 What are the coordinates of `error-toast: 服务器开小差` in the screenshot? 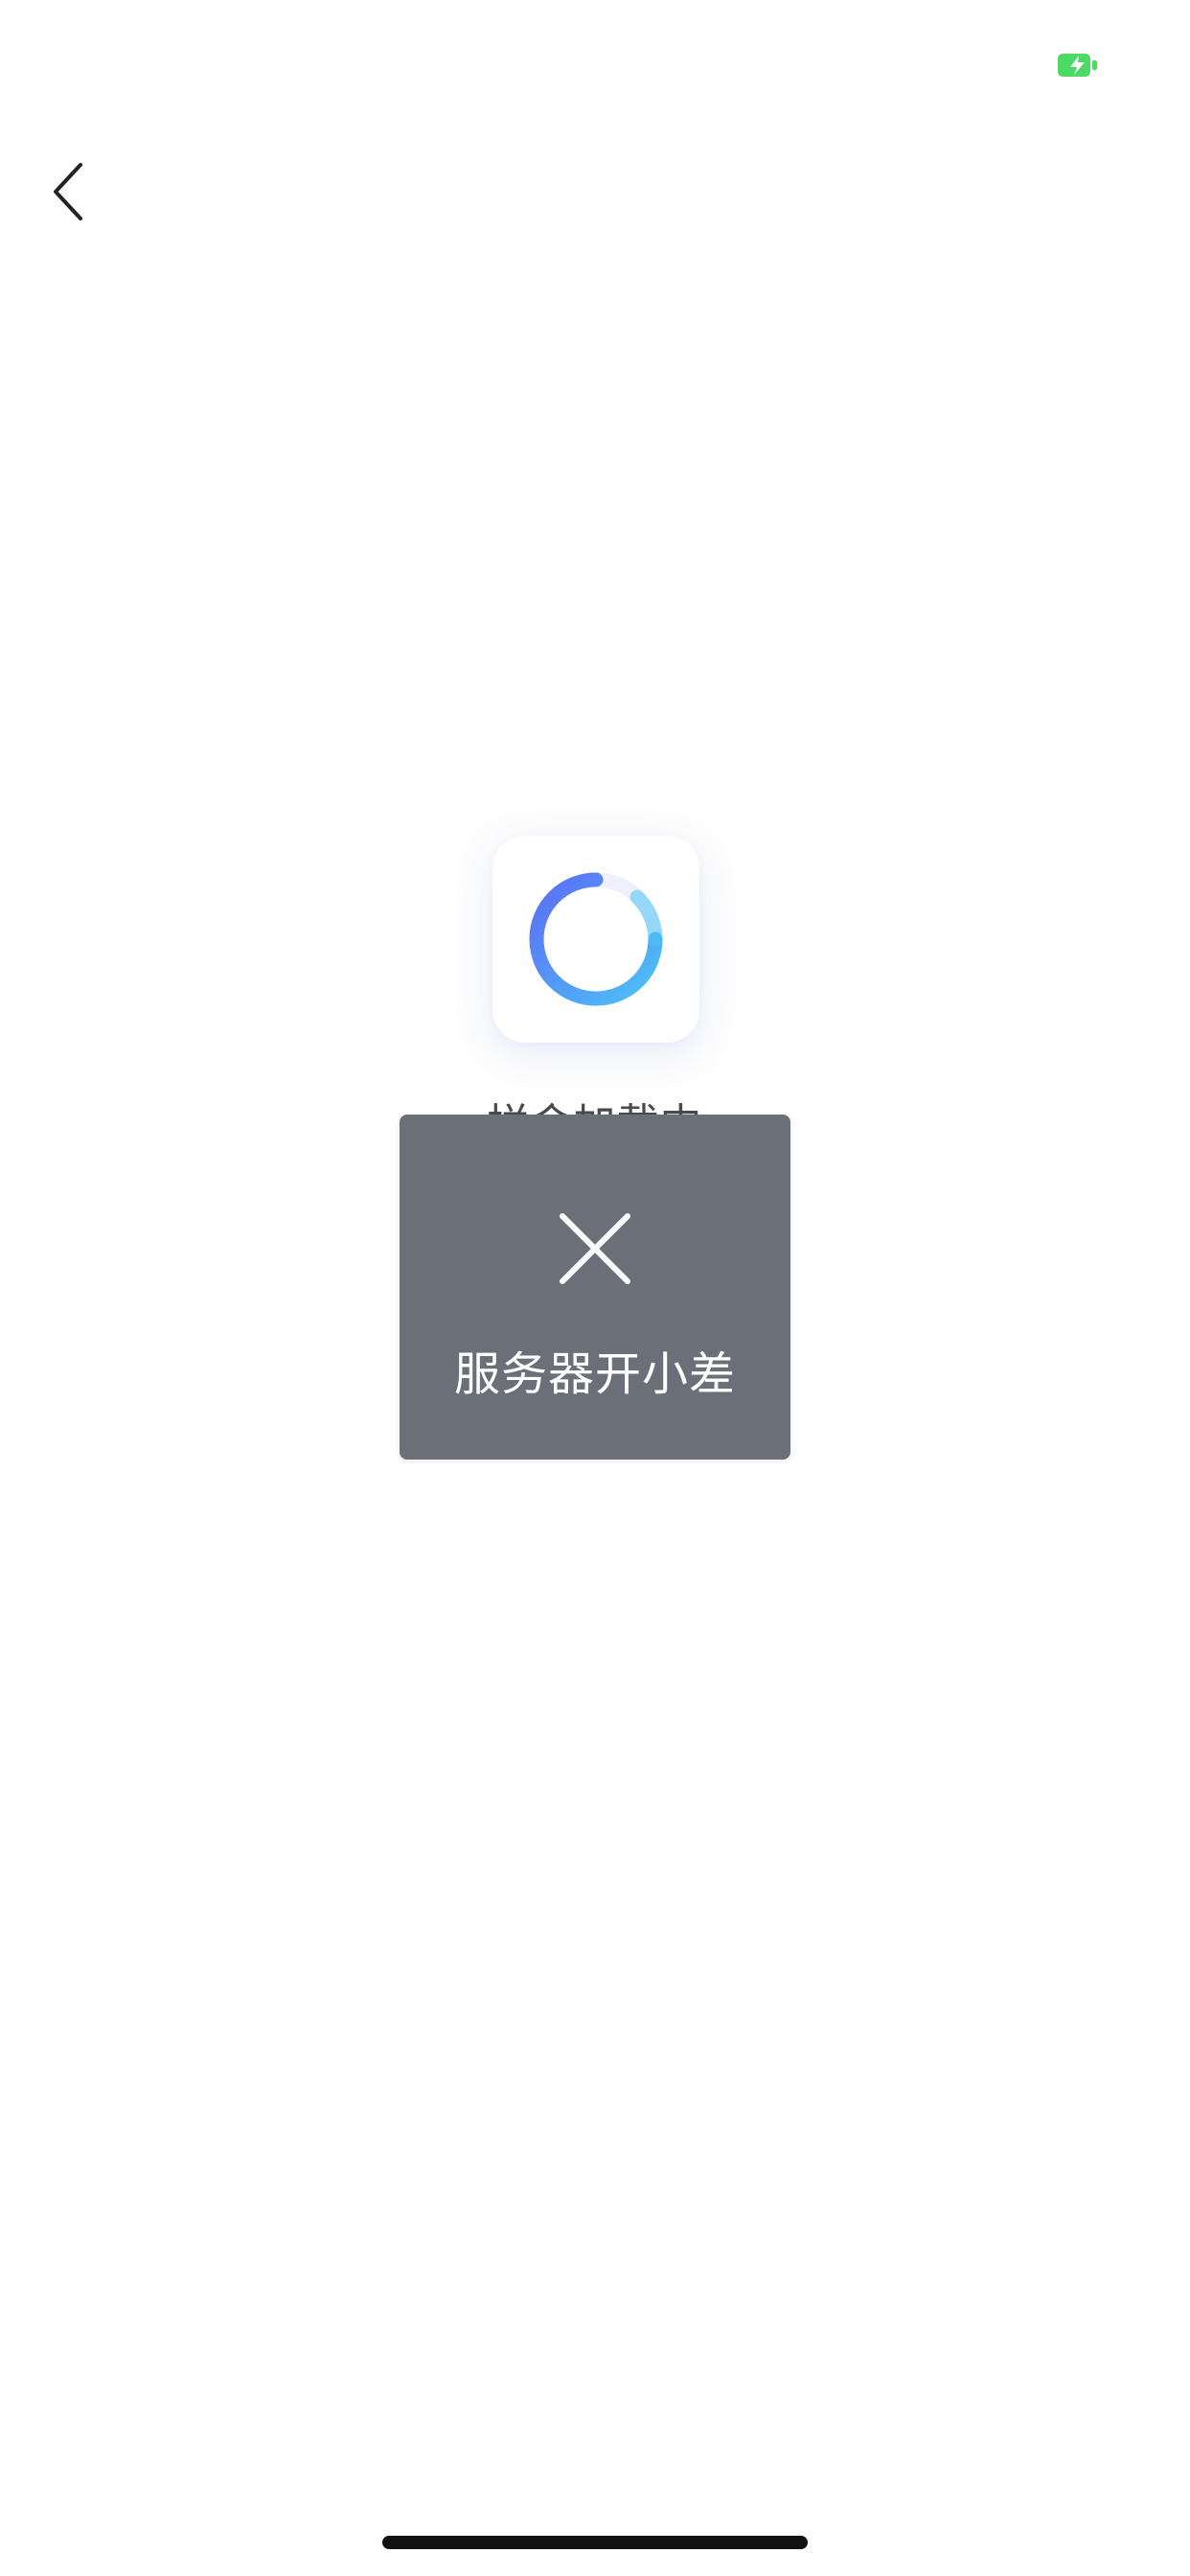 It's located at (595, 1287).